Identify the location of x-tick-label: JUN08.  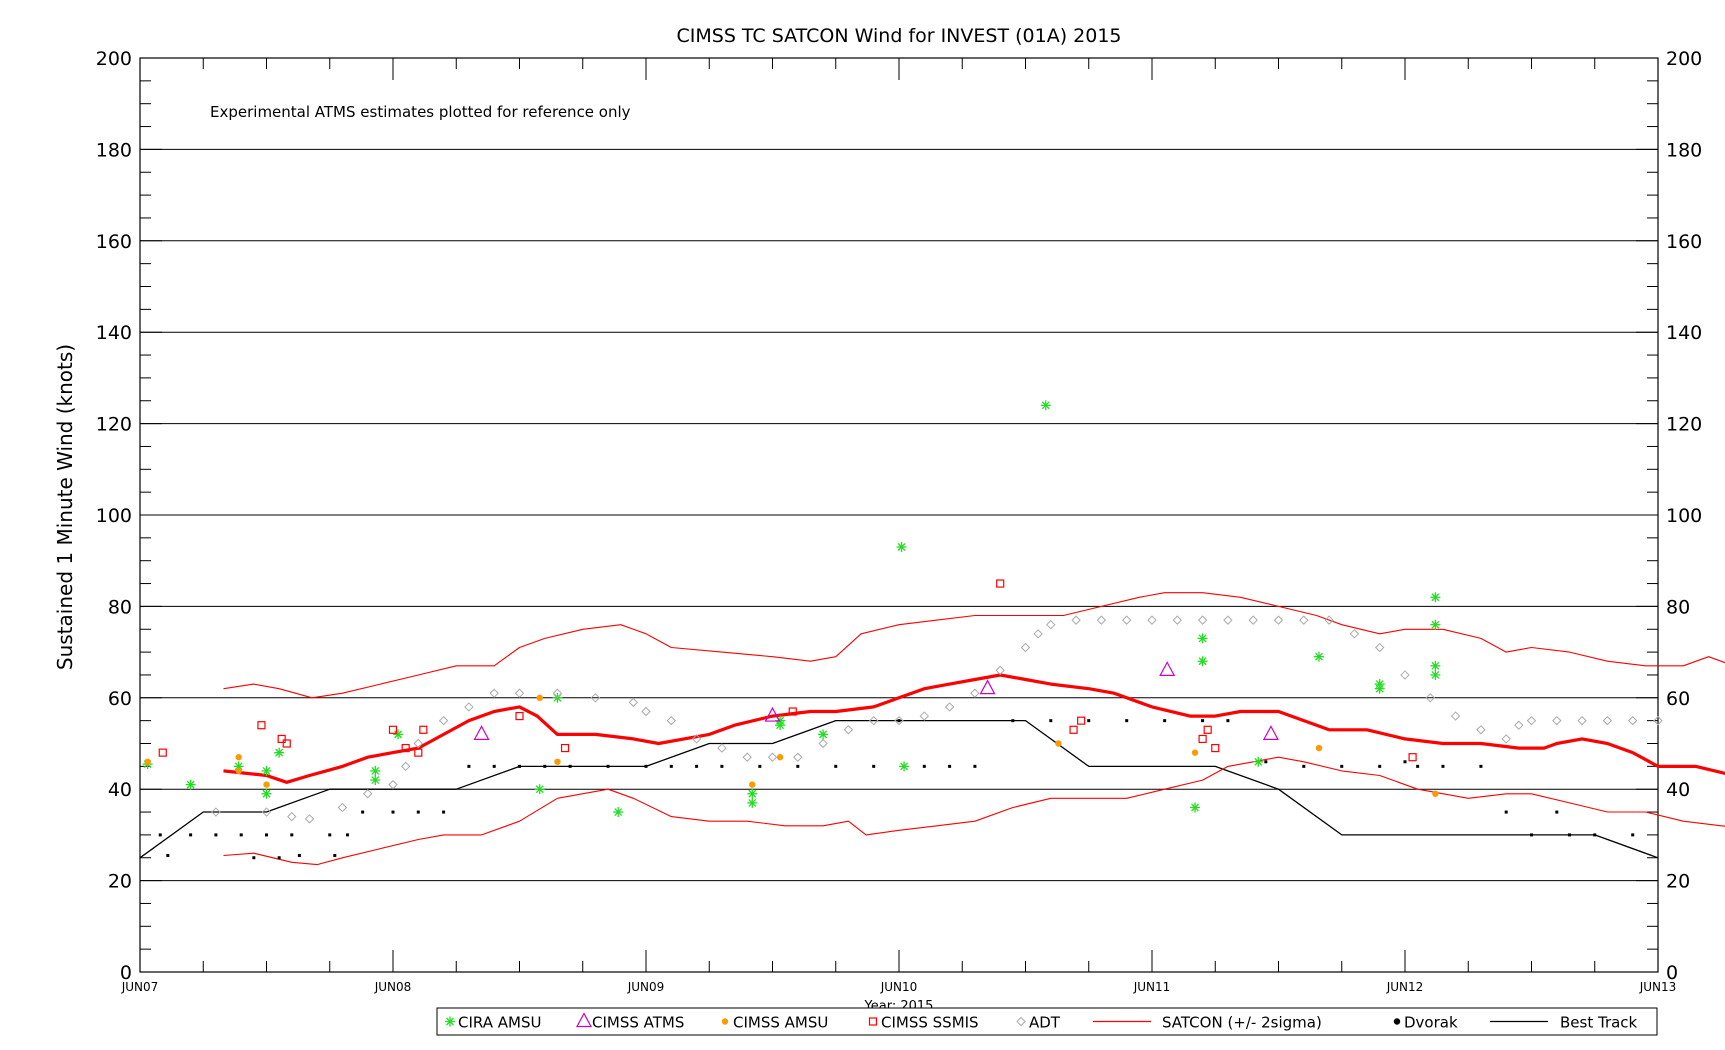
(393, 987).